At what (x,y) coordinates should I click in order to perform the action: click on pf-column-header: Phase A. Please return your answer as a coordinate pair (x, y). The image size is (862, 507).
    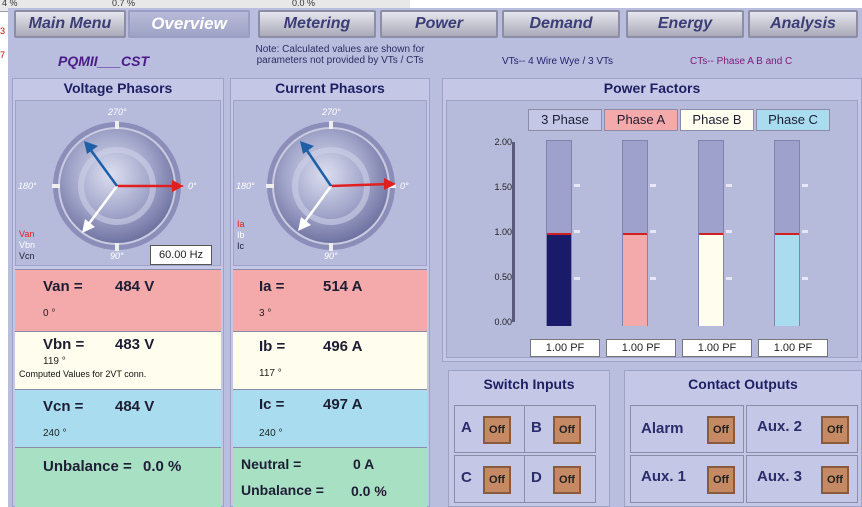
    Looking at the image, I should click on (641, 120).